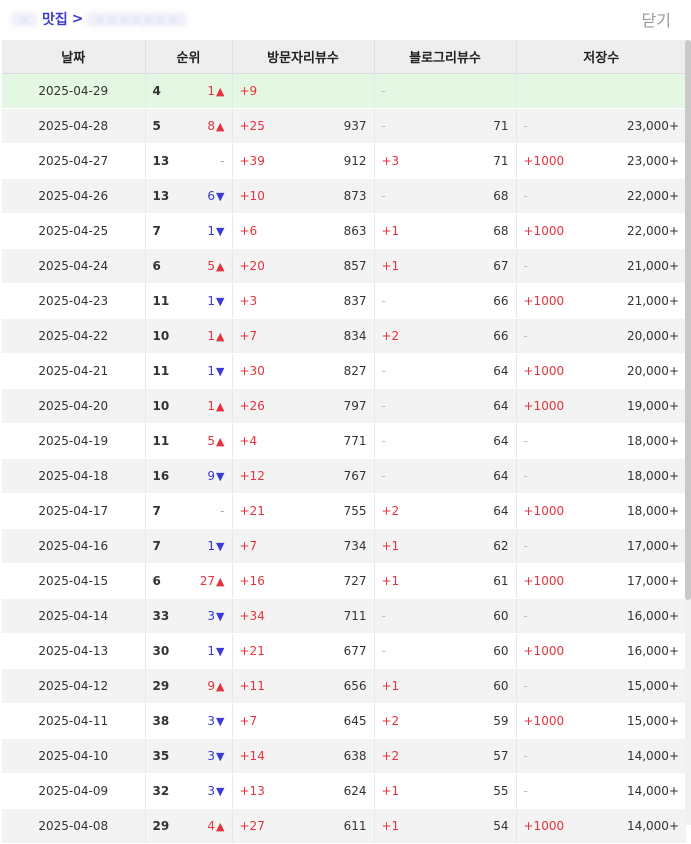 The height and width of the screenshot is (844, 691). What do you see at coordinates (252, 651) in the screenshot?
I see `visitor-review-delta: +21` at bounding box center [252, 651].